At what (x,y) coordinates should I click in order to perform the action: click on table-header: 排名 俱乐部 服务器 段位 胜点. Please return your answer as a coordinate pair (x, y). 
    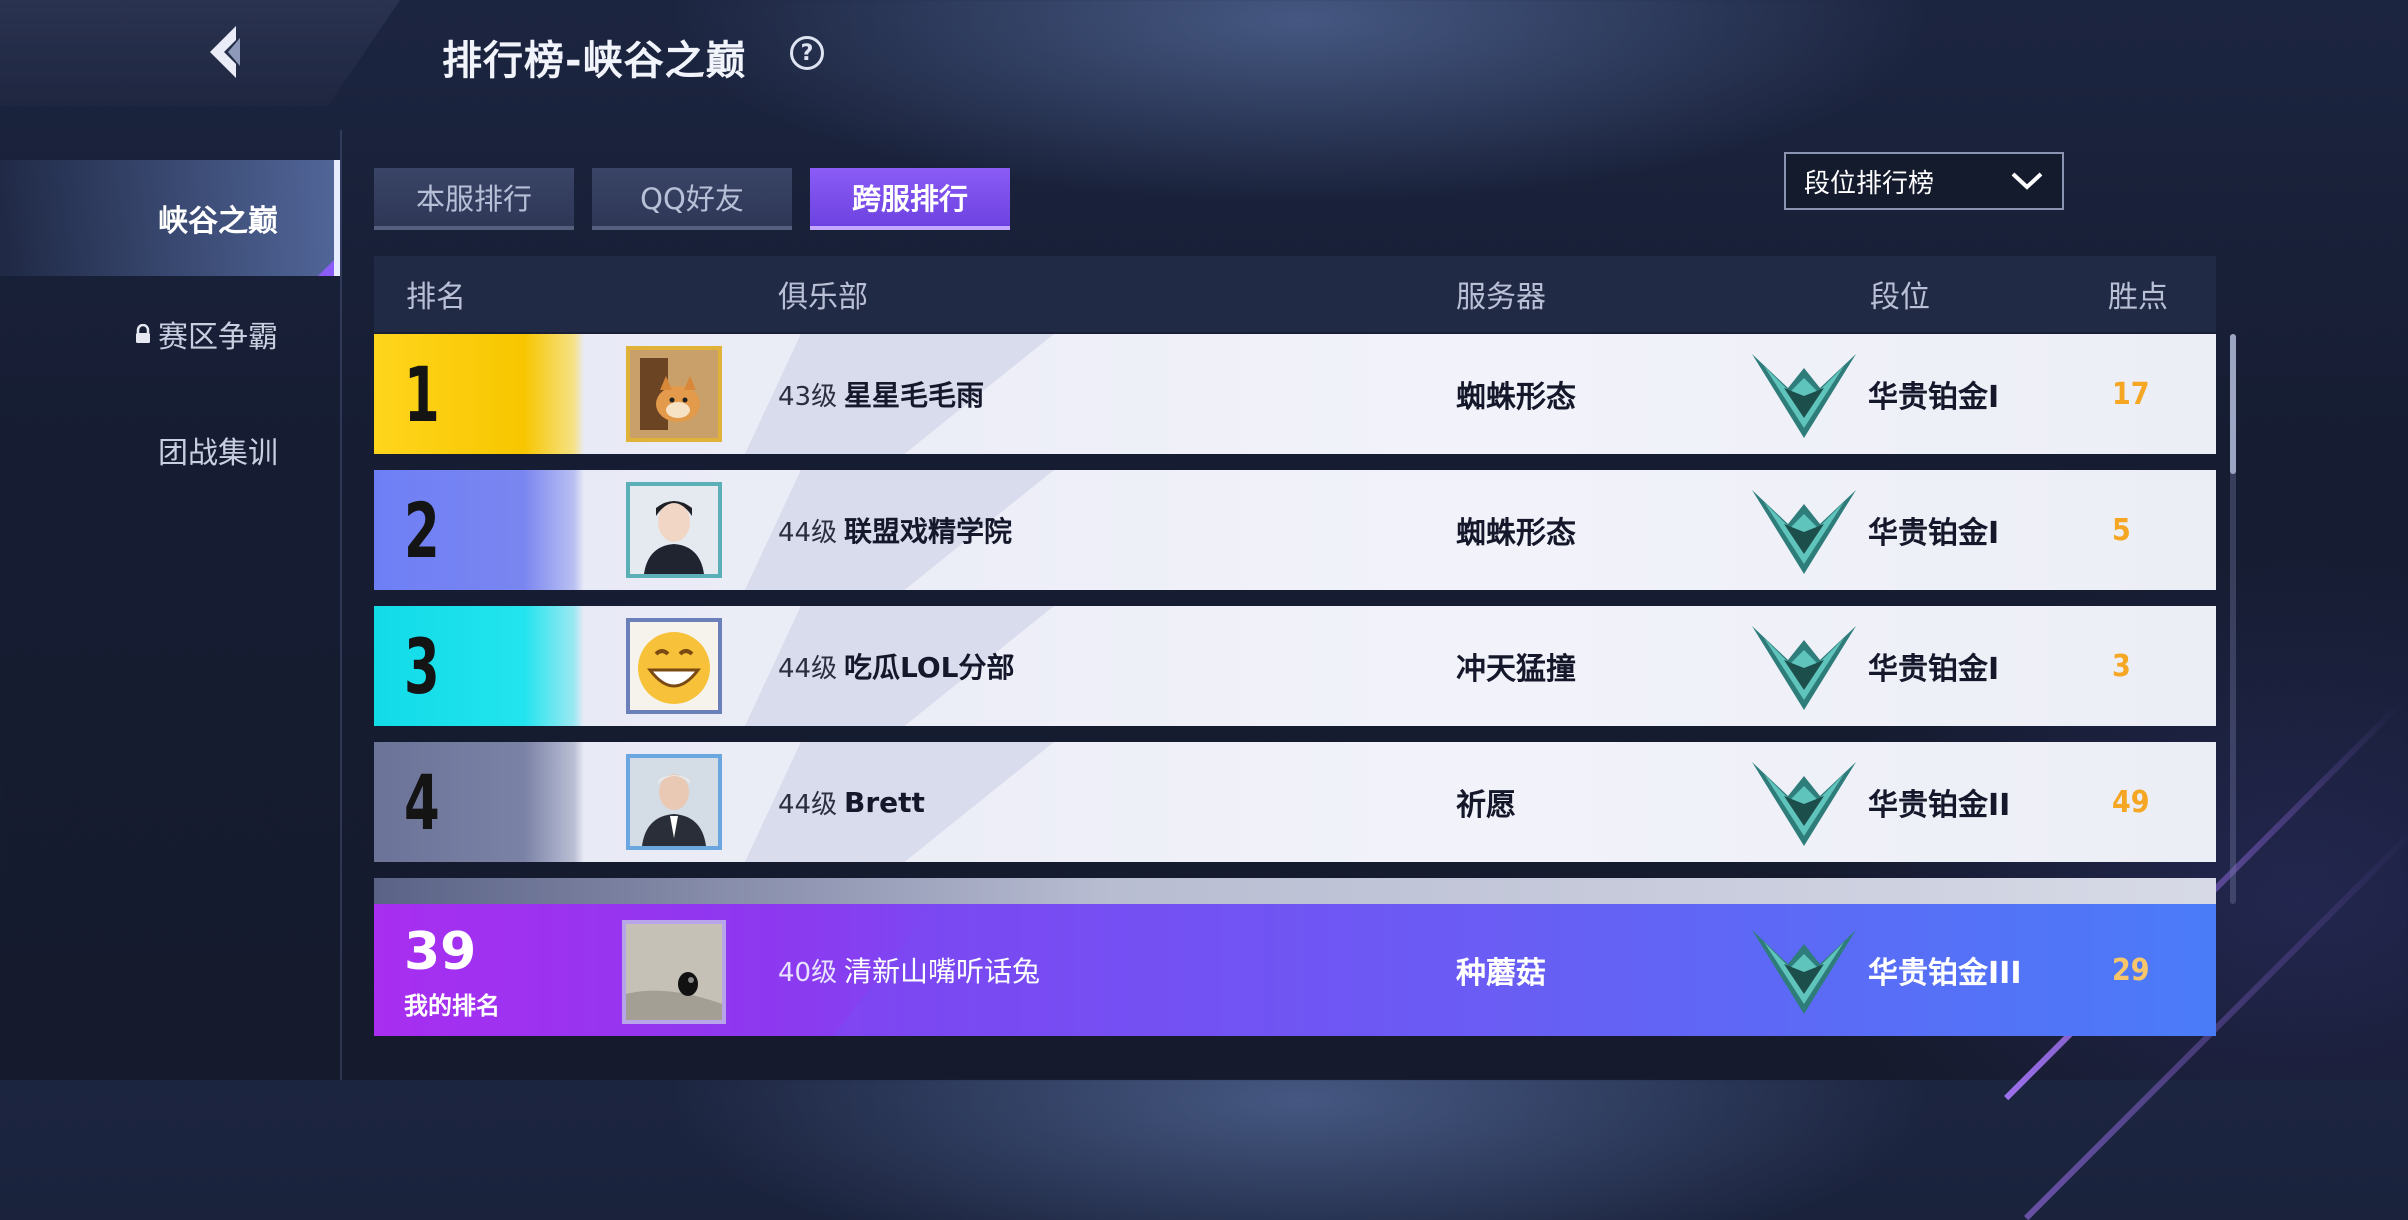
    Looking at the image, I should click on (1295, 294).